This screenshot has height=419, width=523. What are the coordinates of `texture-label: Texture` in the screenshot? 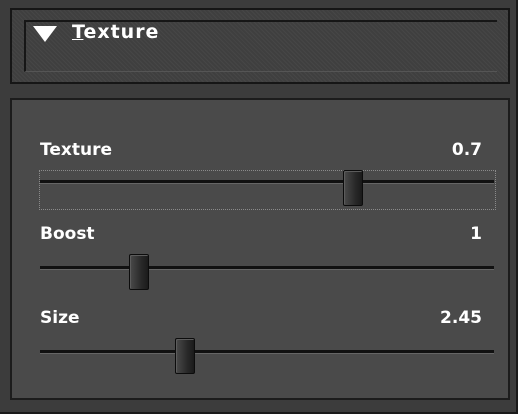 It's located at (76, 150).